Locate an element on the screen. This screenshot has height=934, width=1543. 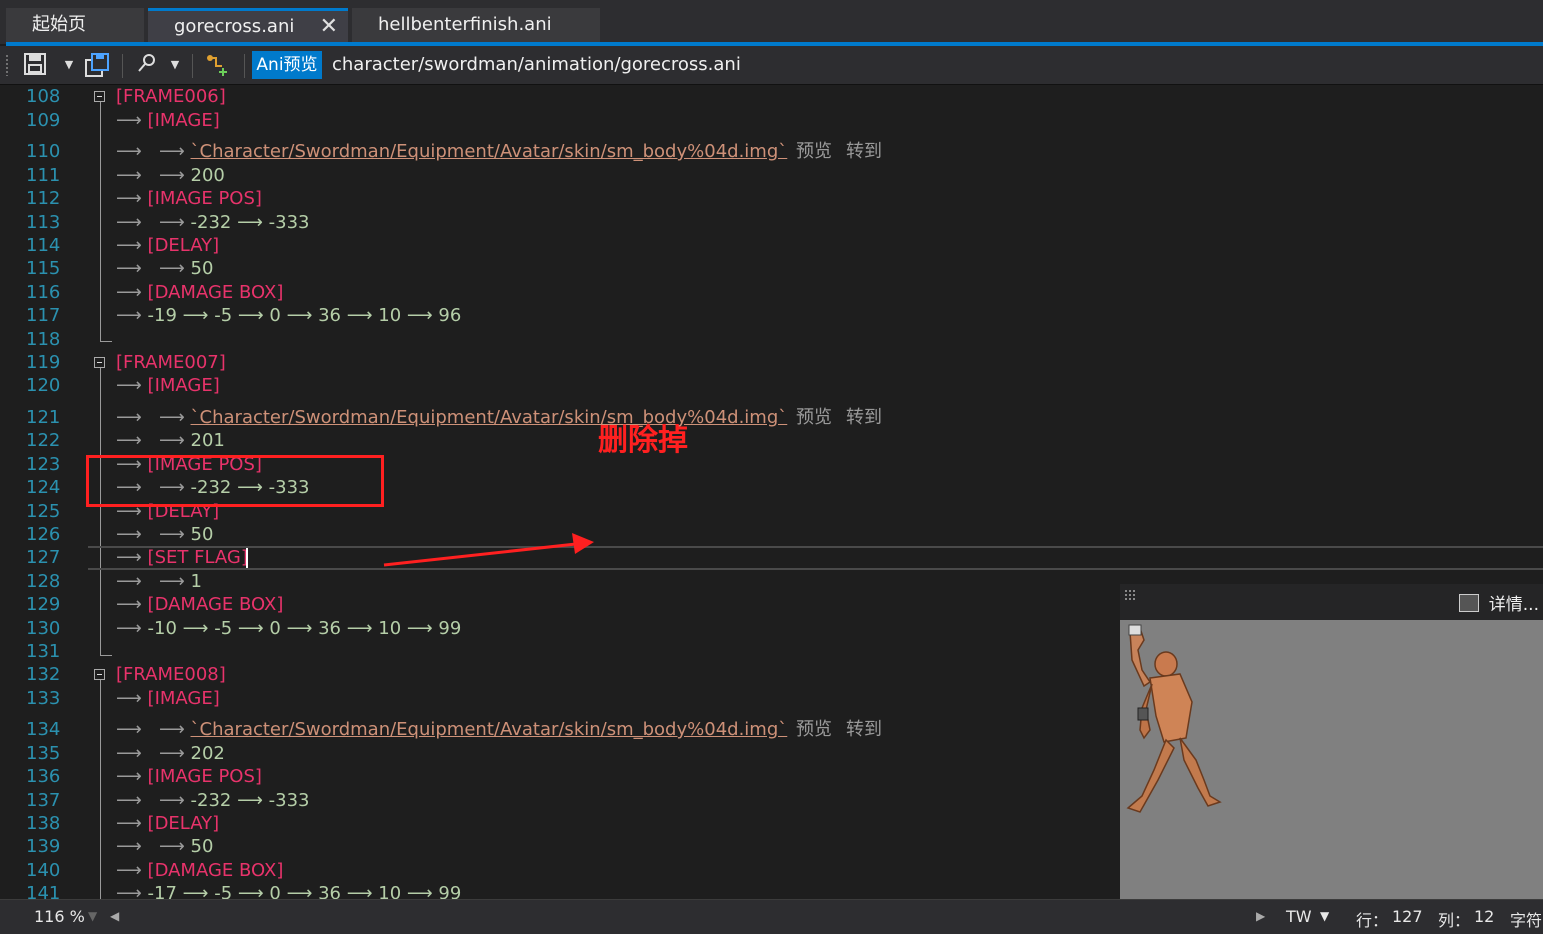
encoding-dropdown-arrow-icon: ▼ is located at coordinates (1324, 916).